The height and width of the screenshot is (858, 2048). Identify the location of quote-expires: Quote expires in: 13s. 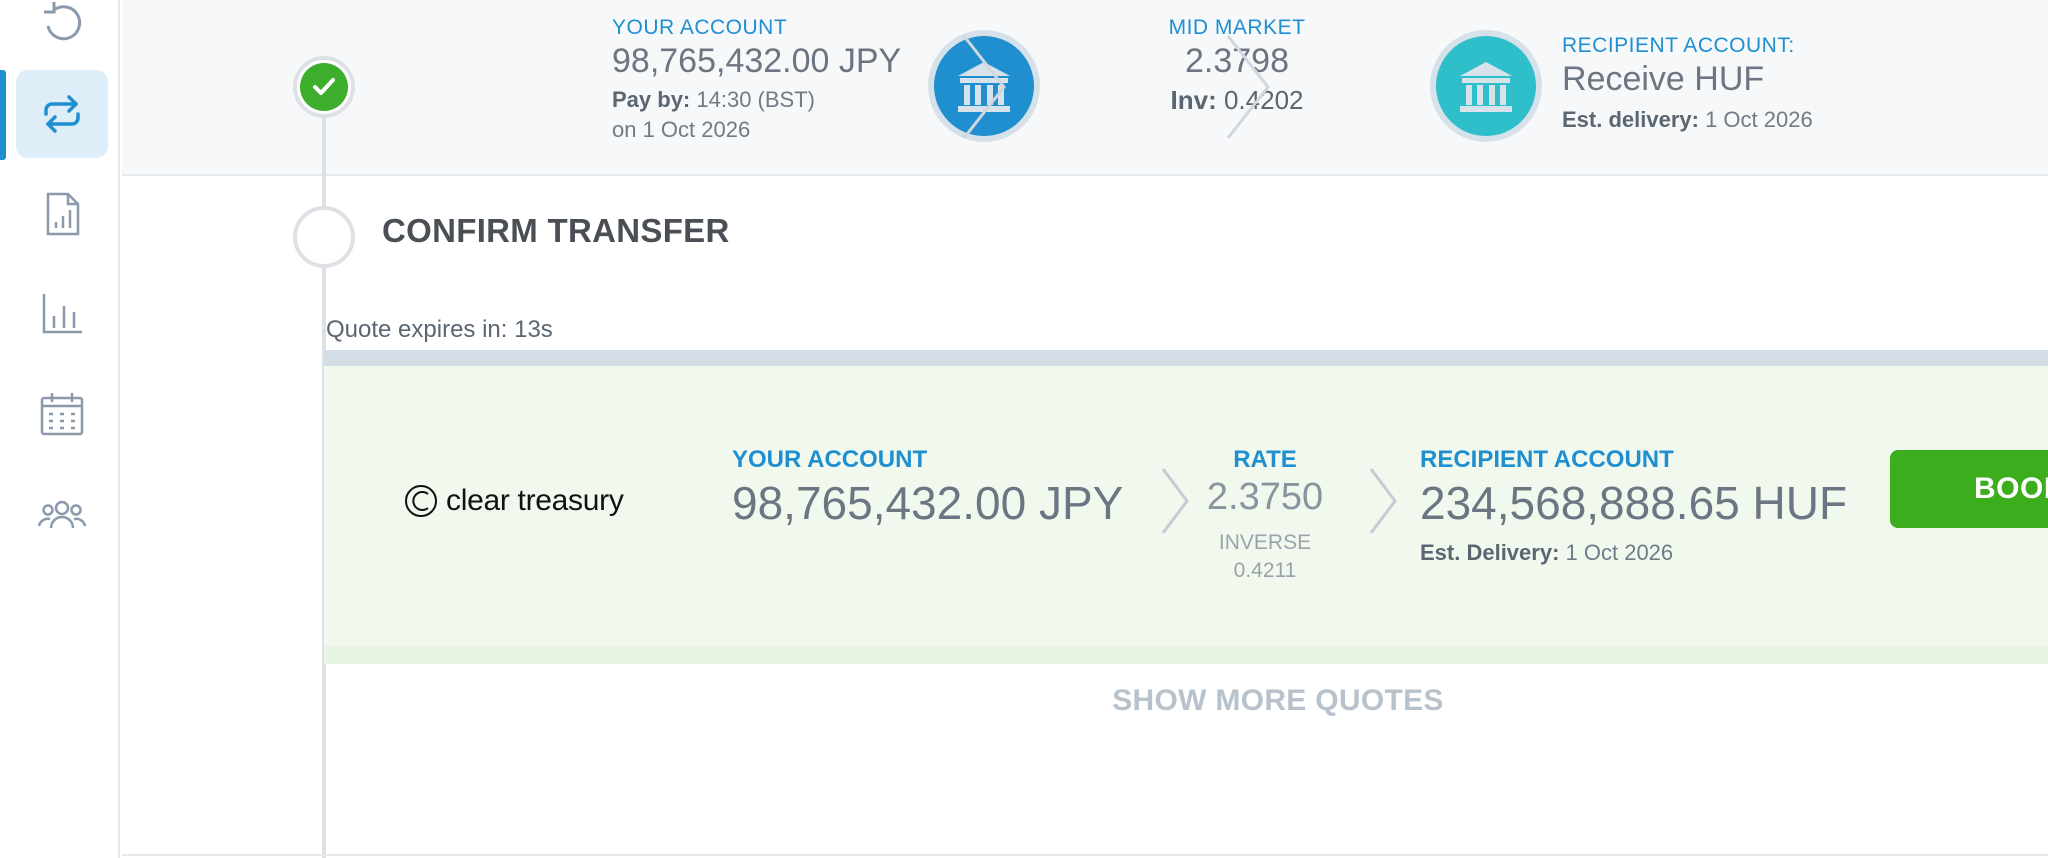
(439, 329).